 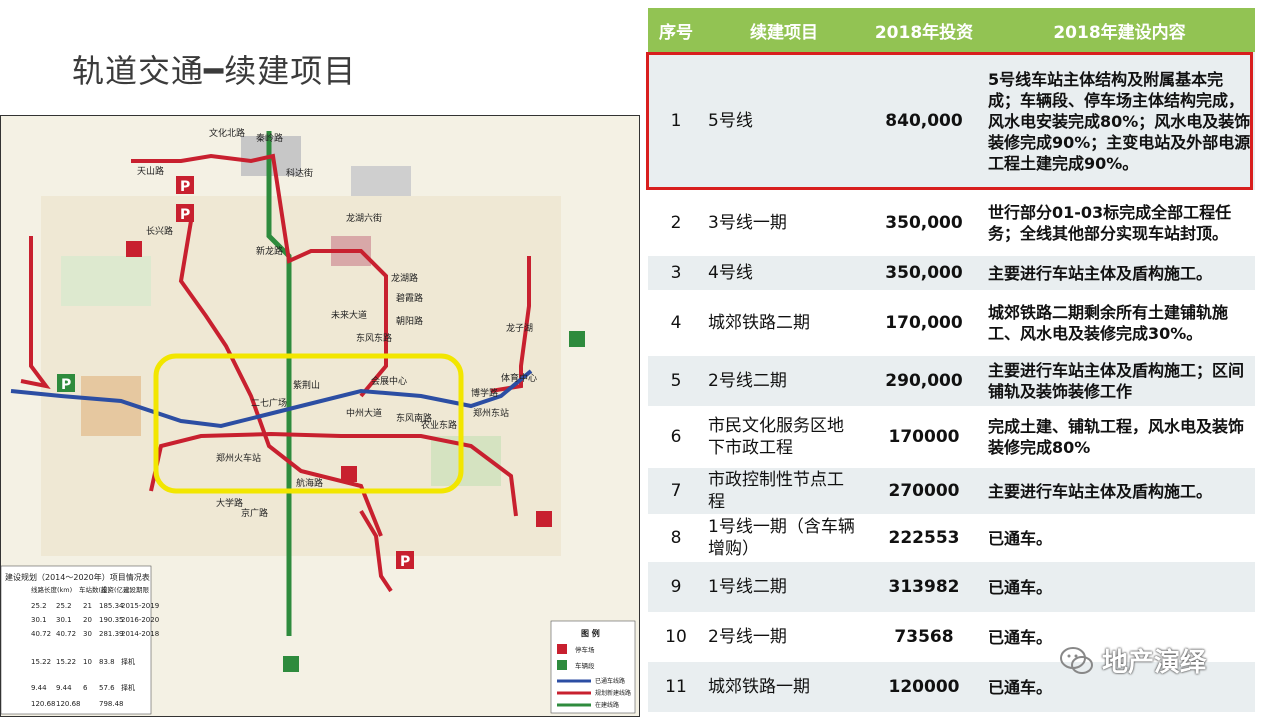 I want to click on station-label: 东风东路, so click(x=374, y=338).